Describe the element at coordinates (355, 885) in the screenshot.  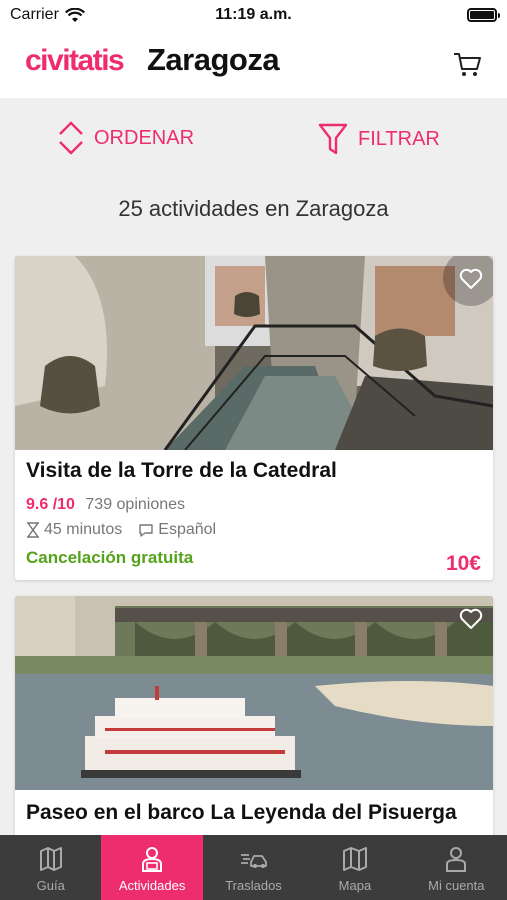
I see `tab-label: Mapa` at that location.